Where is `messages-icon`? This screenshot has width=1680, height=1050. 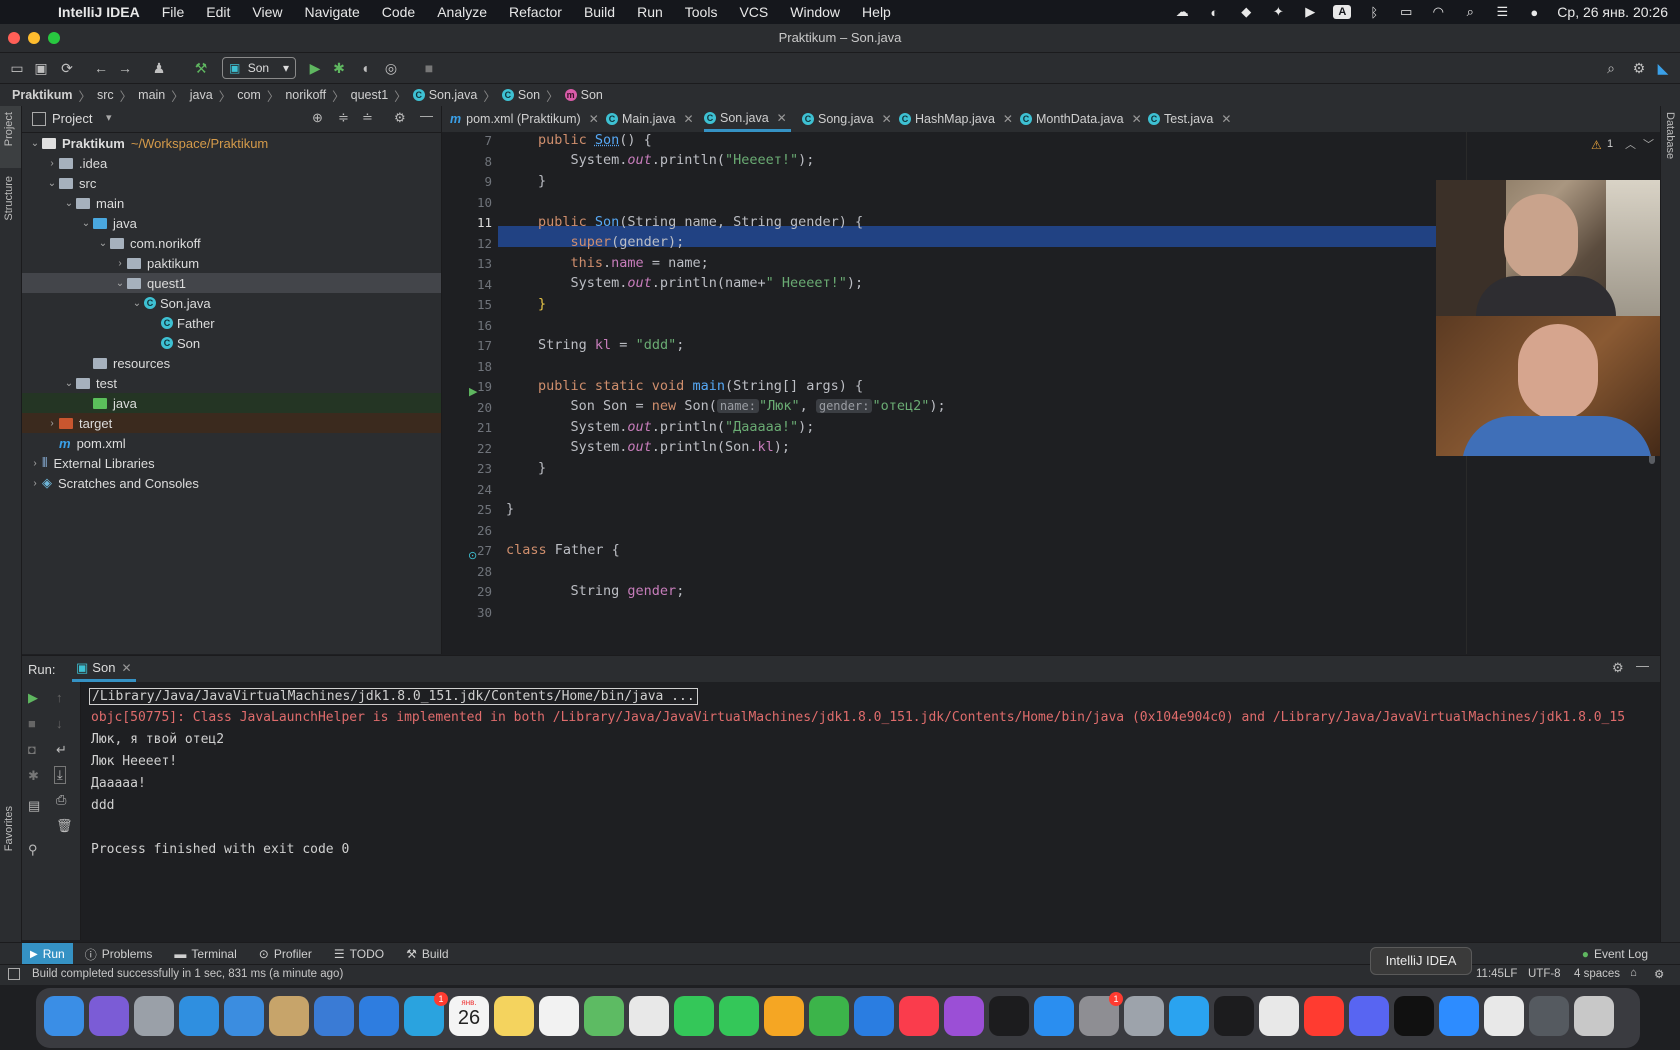 messages-icon is located at coordinates (694, 1016).